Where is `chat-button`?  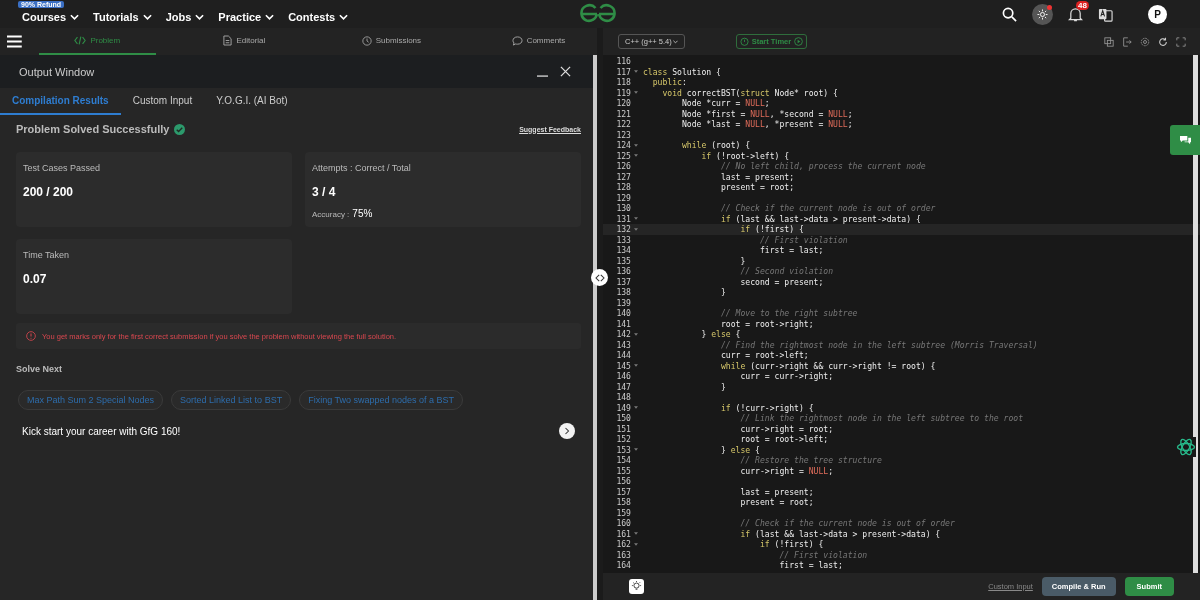
chat-button is located at coordinates (1185, 140).